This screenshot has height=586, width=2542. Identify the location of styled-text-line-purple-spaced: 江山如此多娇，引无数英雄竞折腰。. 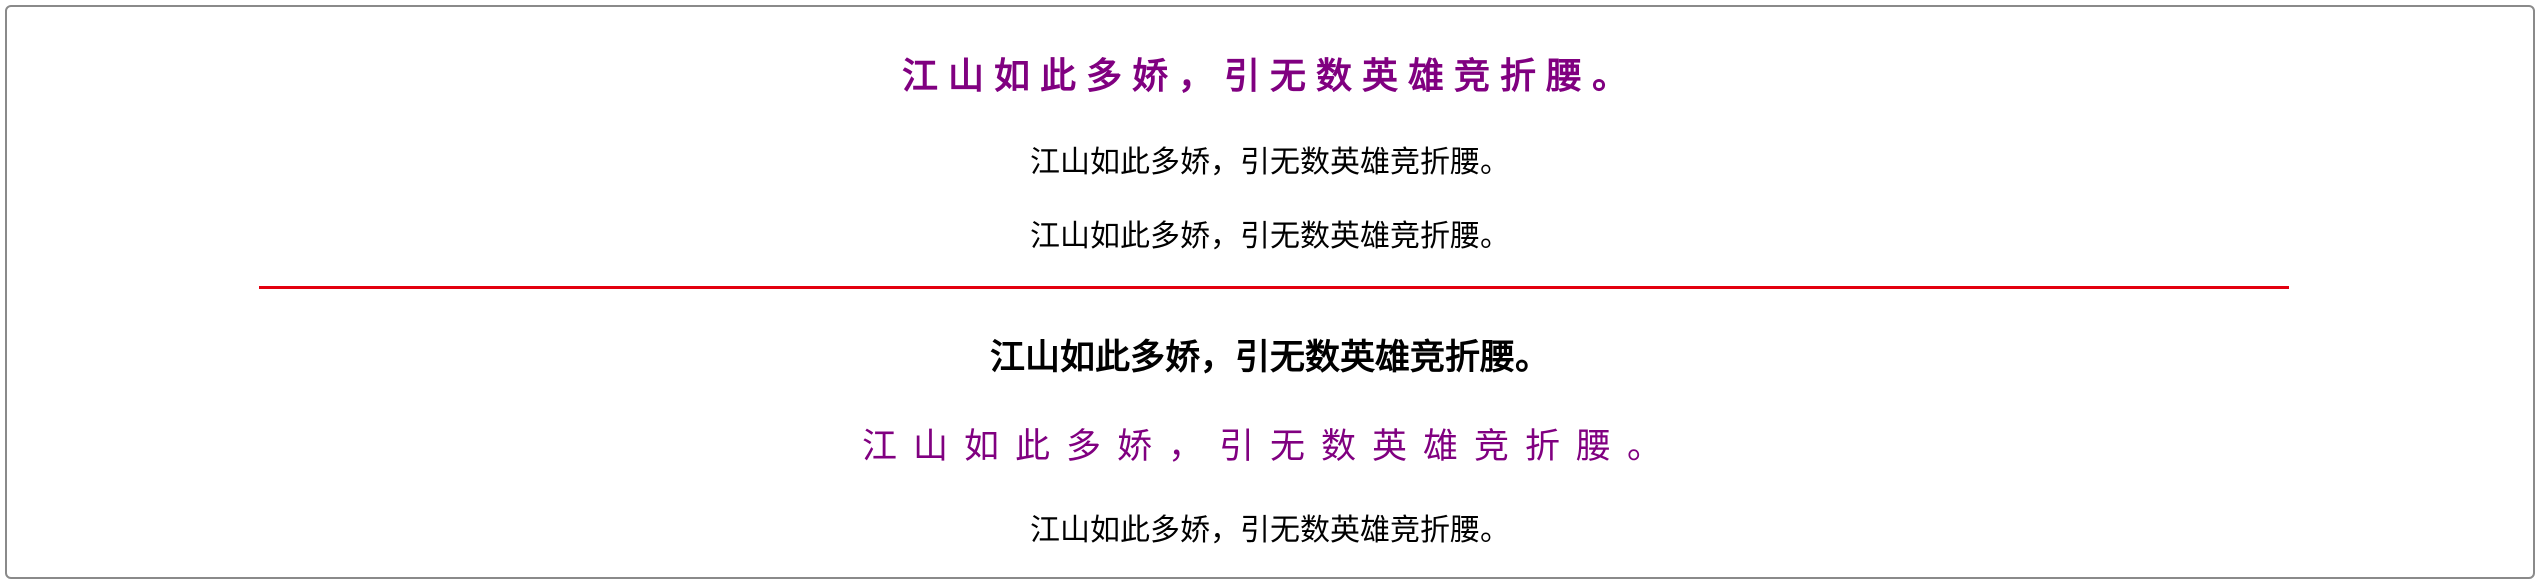
(1269, 447).